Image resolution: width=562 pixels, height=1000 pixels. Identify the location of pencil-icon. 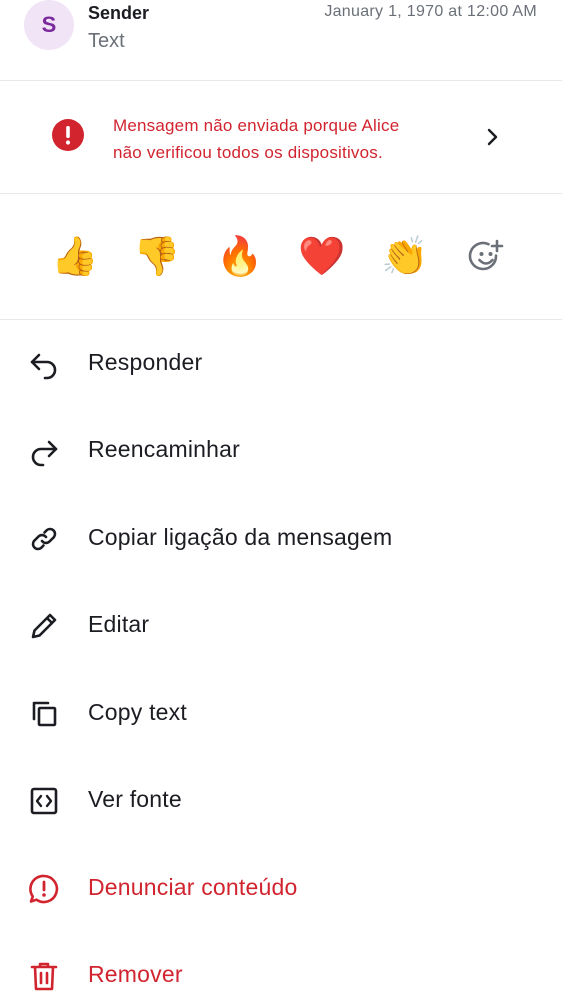
(44, 626).